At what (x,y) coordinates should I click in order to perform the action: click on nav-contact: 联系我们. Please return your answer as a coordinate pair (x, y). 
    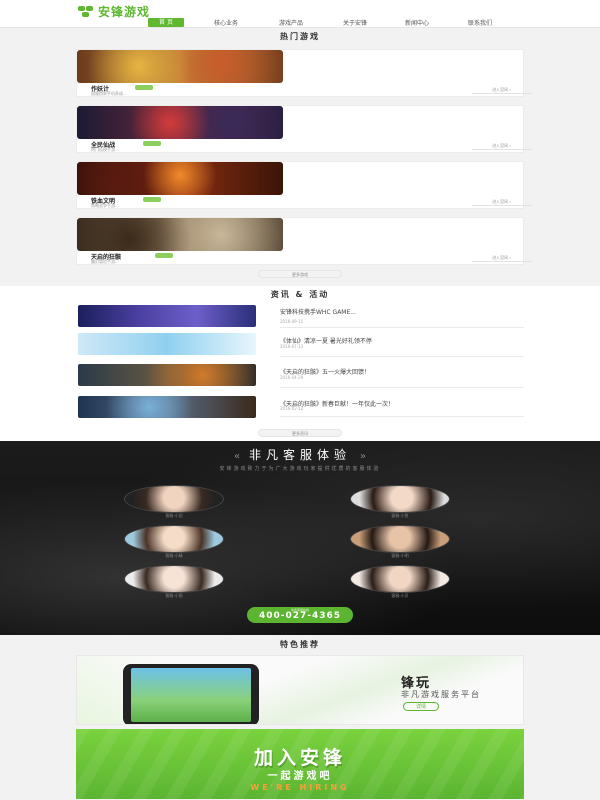
    Looking at the image, I should click on (480, 22).